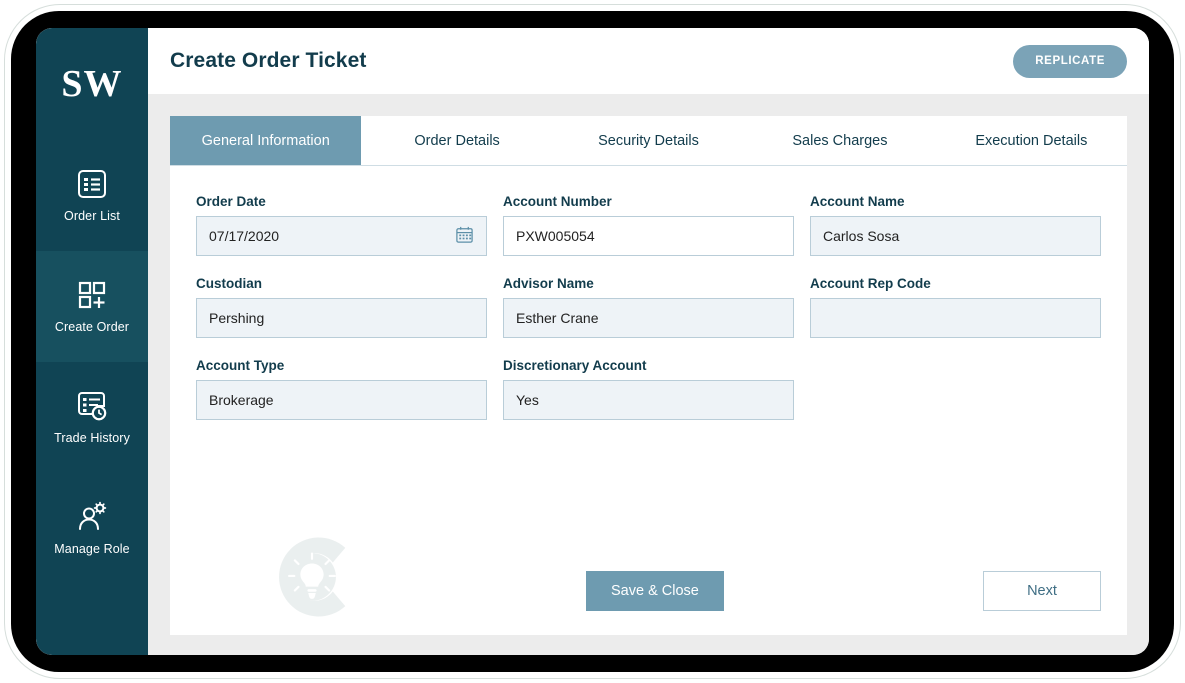 The image size is (1185, 683). Describe the element at coordinates (861, 236) in the screenshot. I see `field-value: Carlos Sosa` at that location.